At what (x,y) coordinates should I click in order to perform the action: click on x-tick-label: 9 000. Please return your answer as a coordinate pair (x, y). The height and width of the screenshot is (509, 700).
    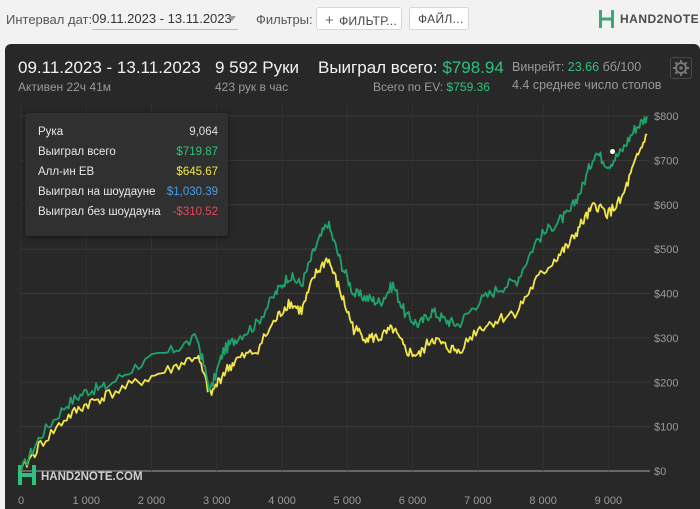
    Looking at the image, I should click on (609, 501).